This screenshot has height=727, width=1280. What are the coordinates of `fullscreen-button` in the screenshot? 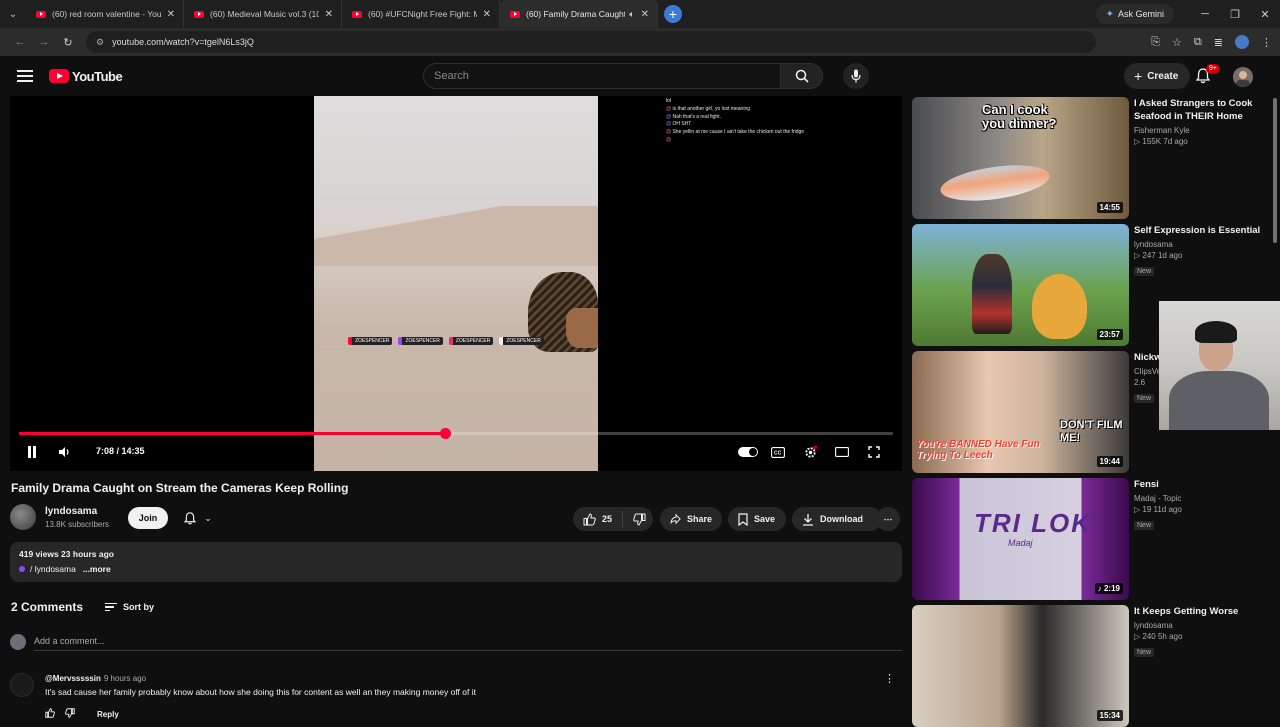 It's located at (874, 452).